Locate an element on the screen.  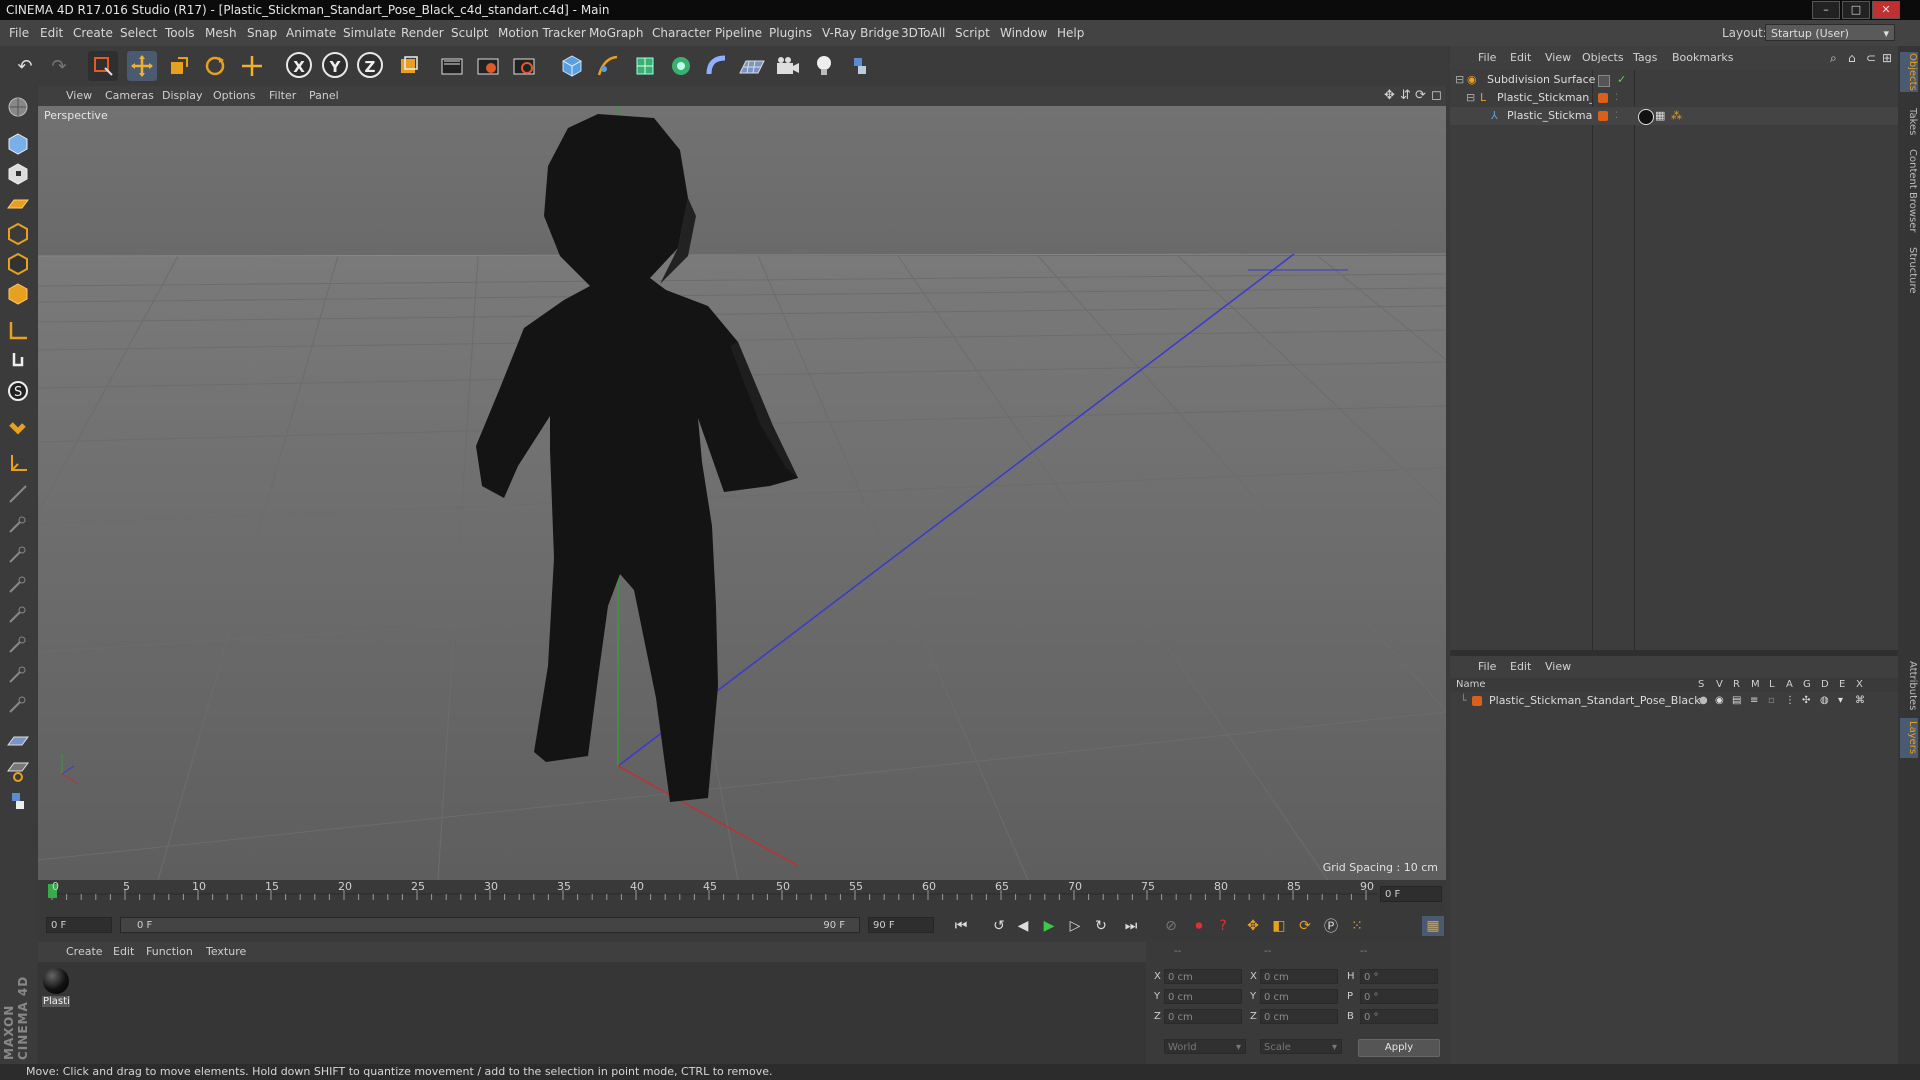
floor-icon is located at coordinates (752, 66).